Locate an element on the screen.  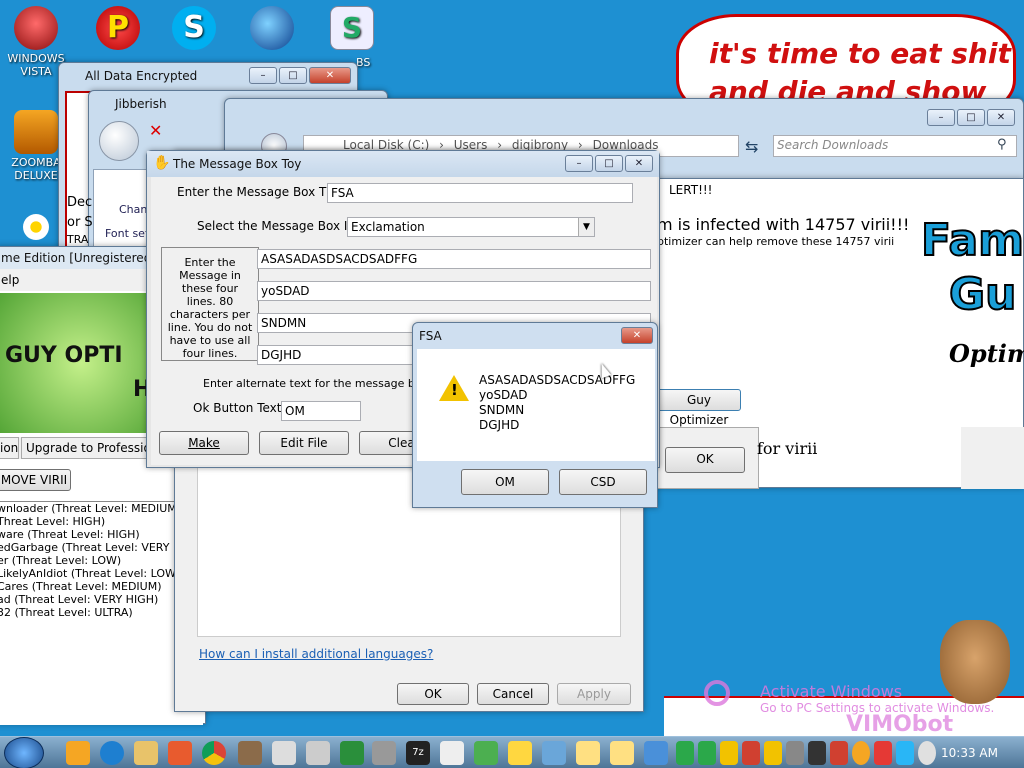
chrome-icon is located at coordinates (214, 753).